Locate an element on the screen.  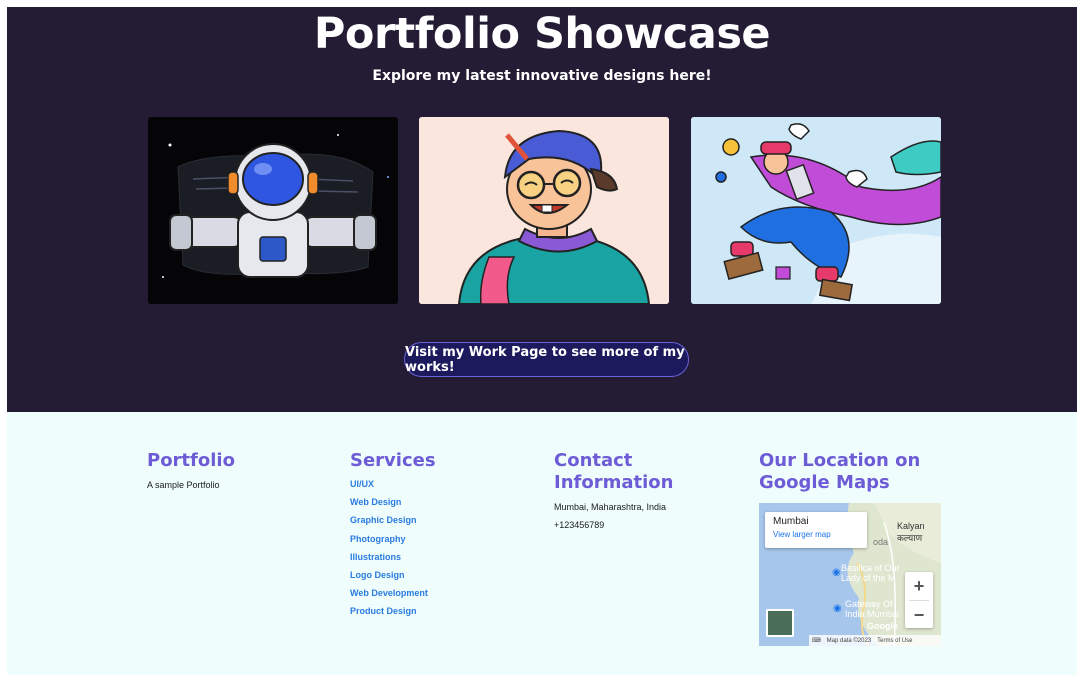
footer-location-column: Our Location on Google Maps is located at coordinates (850, 472).